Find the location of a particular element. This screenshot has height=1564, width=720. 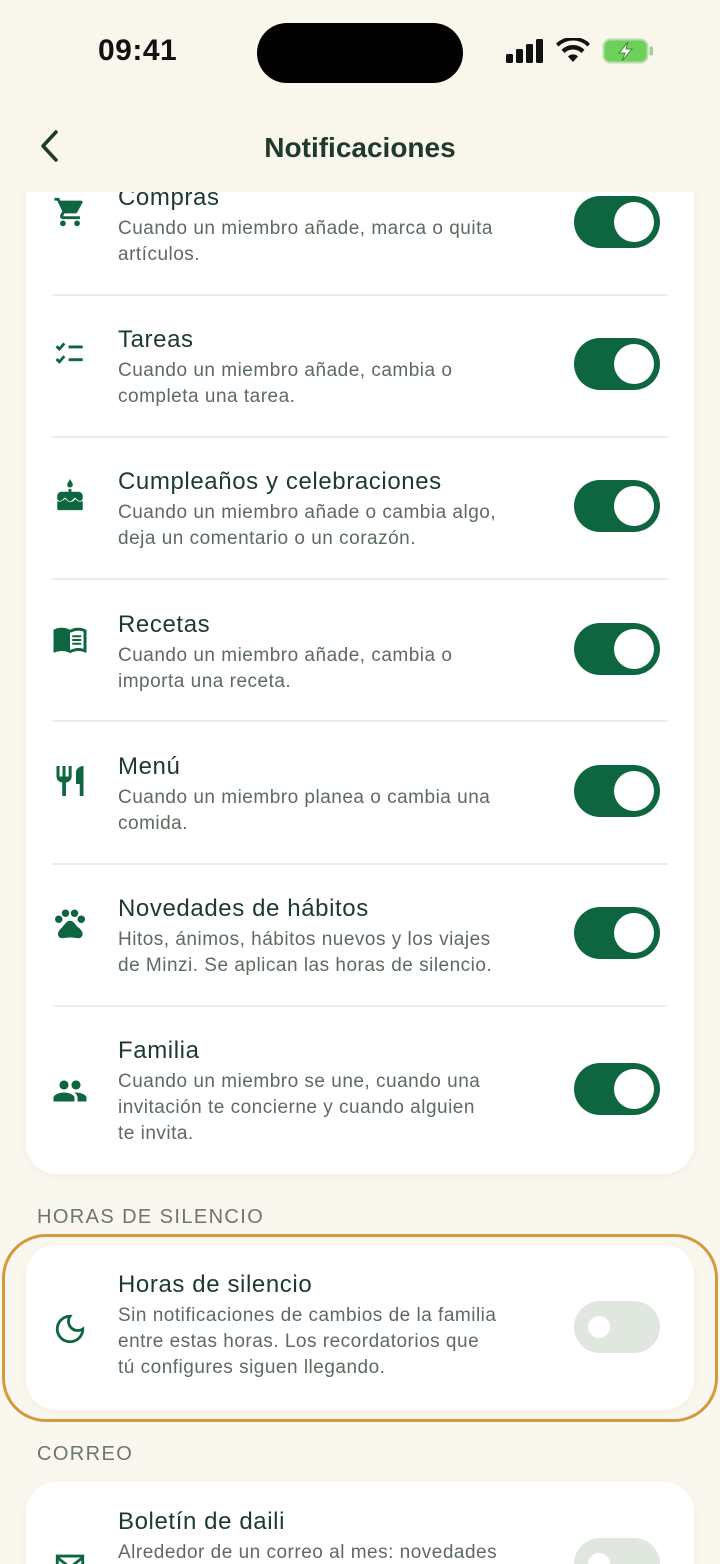

setting-desc: Alrededor de un correo al mes: novedades is located at coordinates (338, 1552).